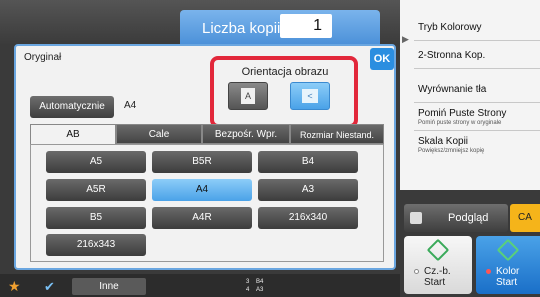  I want to click on panel-toggle-icon: ▶, so click(405, 39).